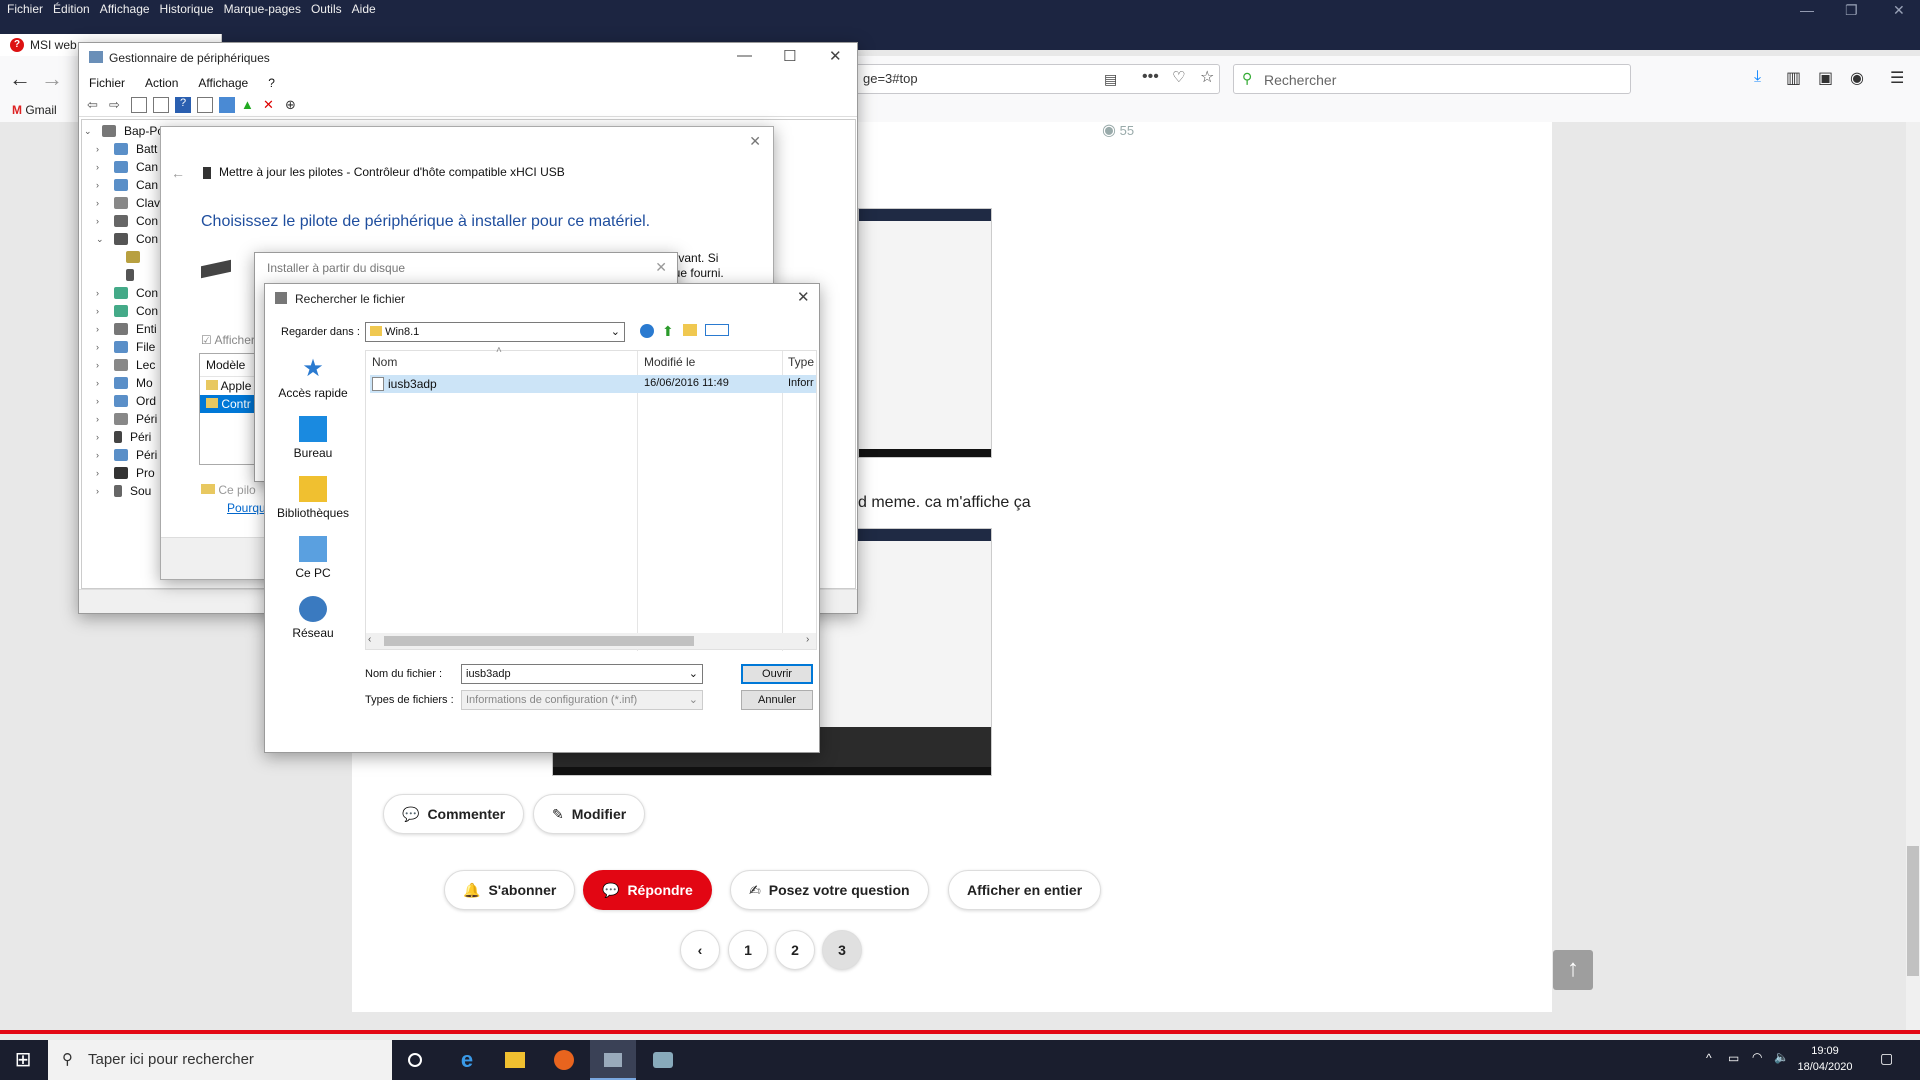 Image resolution: width=1920 pixels, height=1080 pixels. I want to click on scan-hardware-icon, so click(227, 104).